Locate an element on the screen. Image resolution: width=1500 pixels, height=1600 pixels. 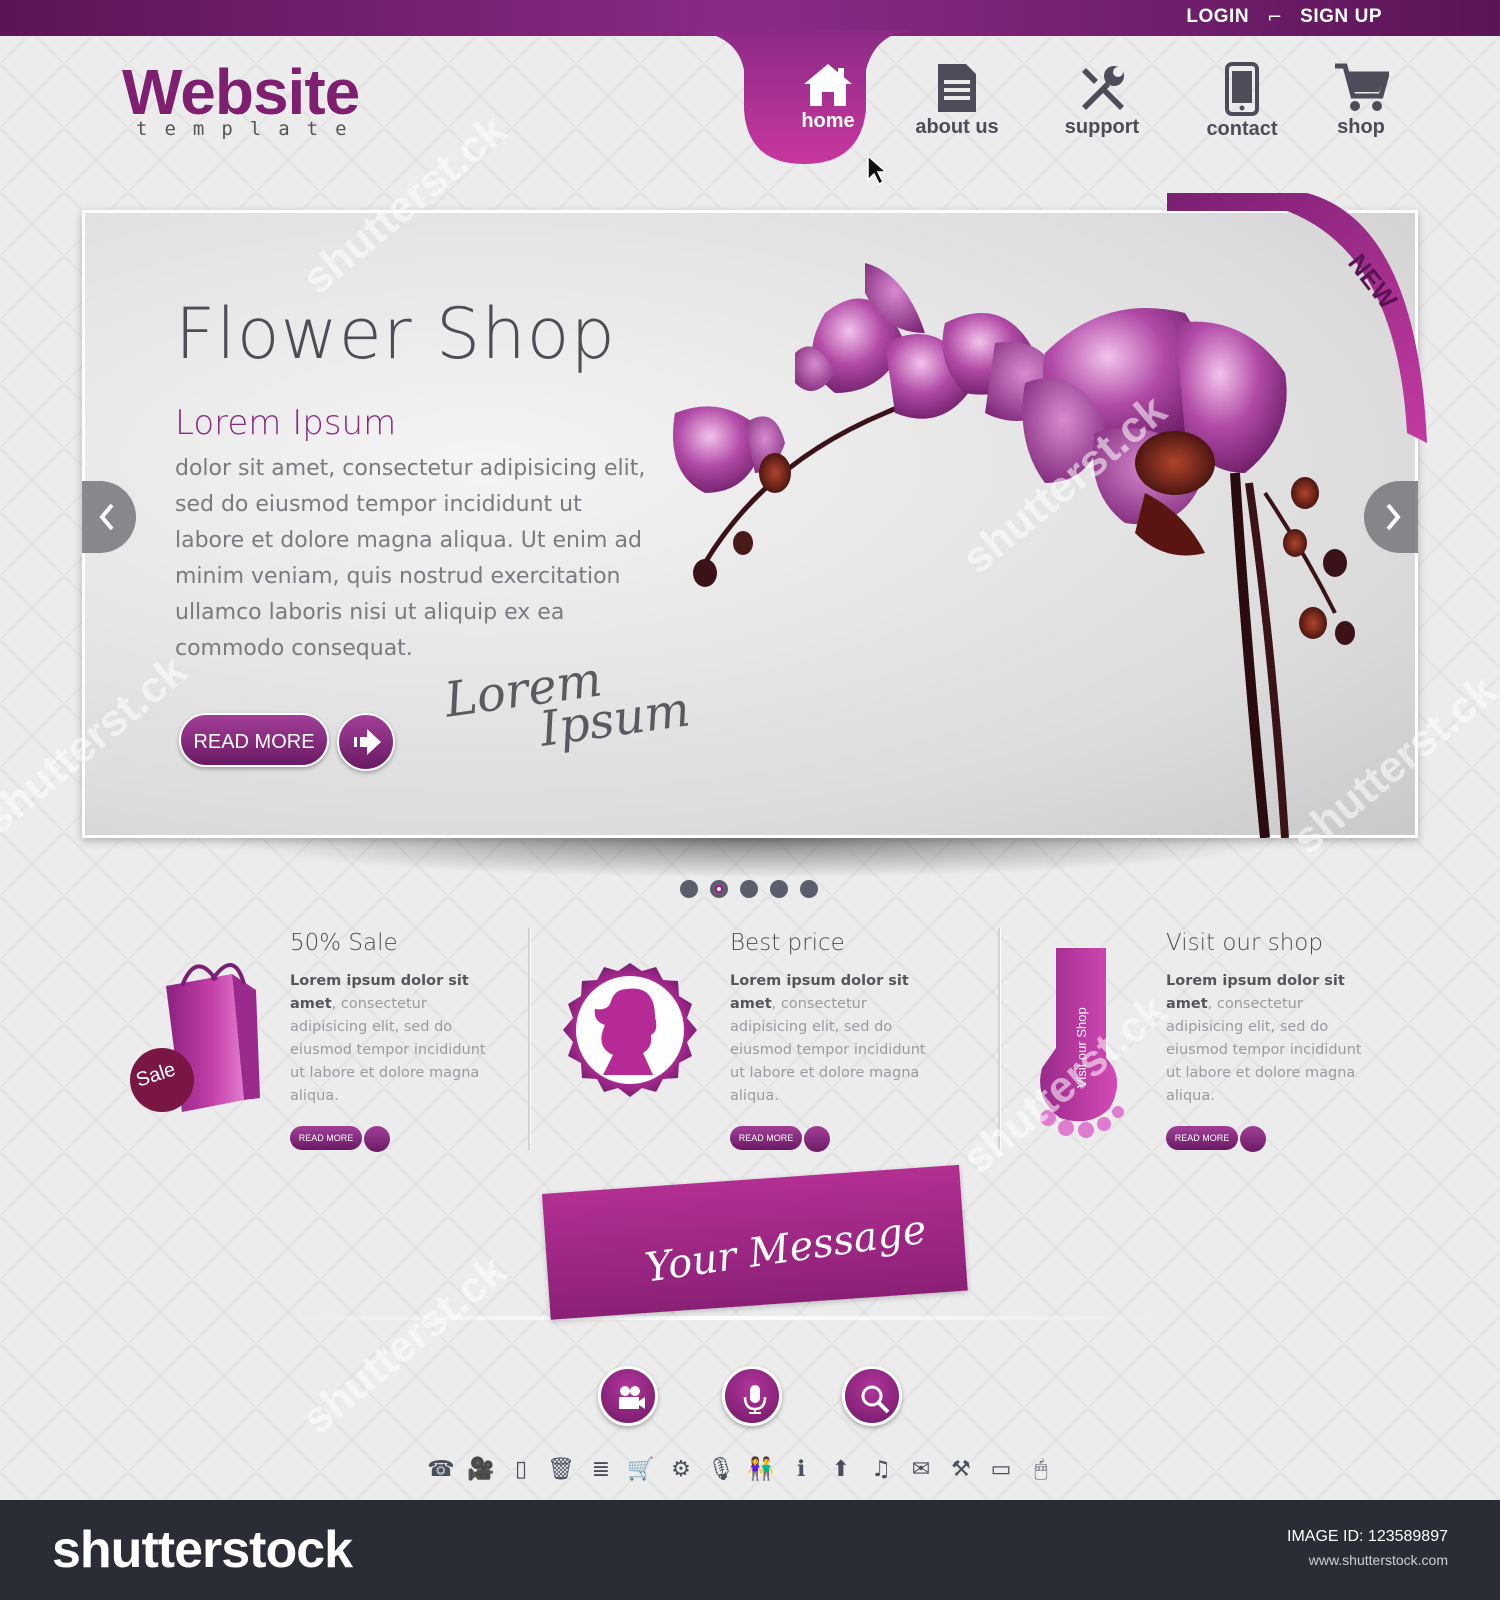
info-icon: ℹ is located at coordinates (801, 1469).